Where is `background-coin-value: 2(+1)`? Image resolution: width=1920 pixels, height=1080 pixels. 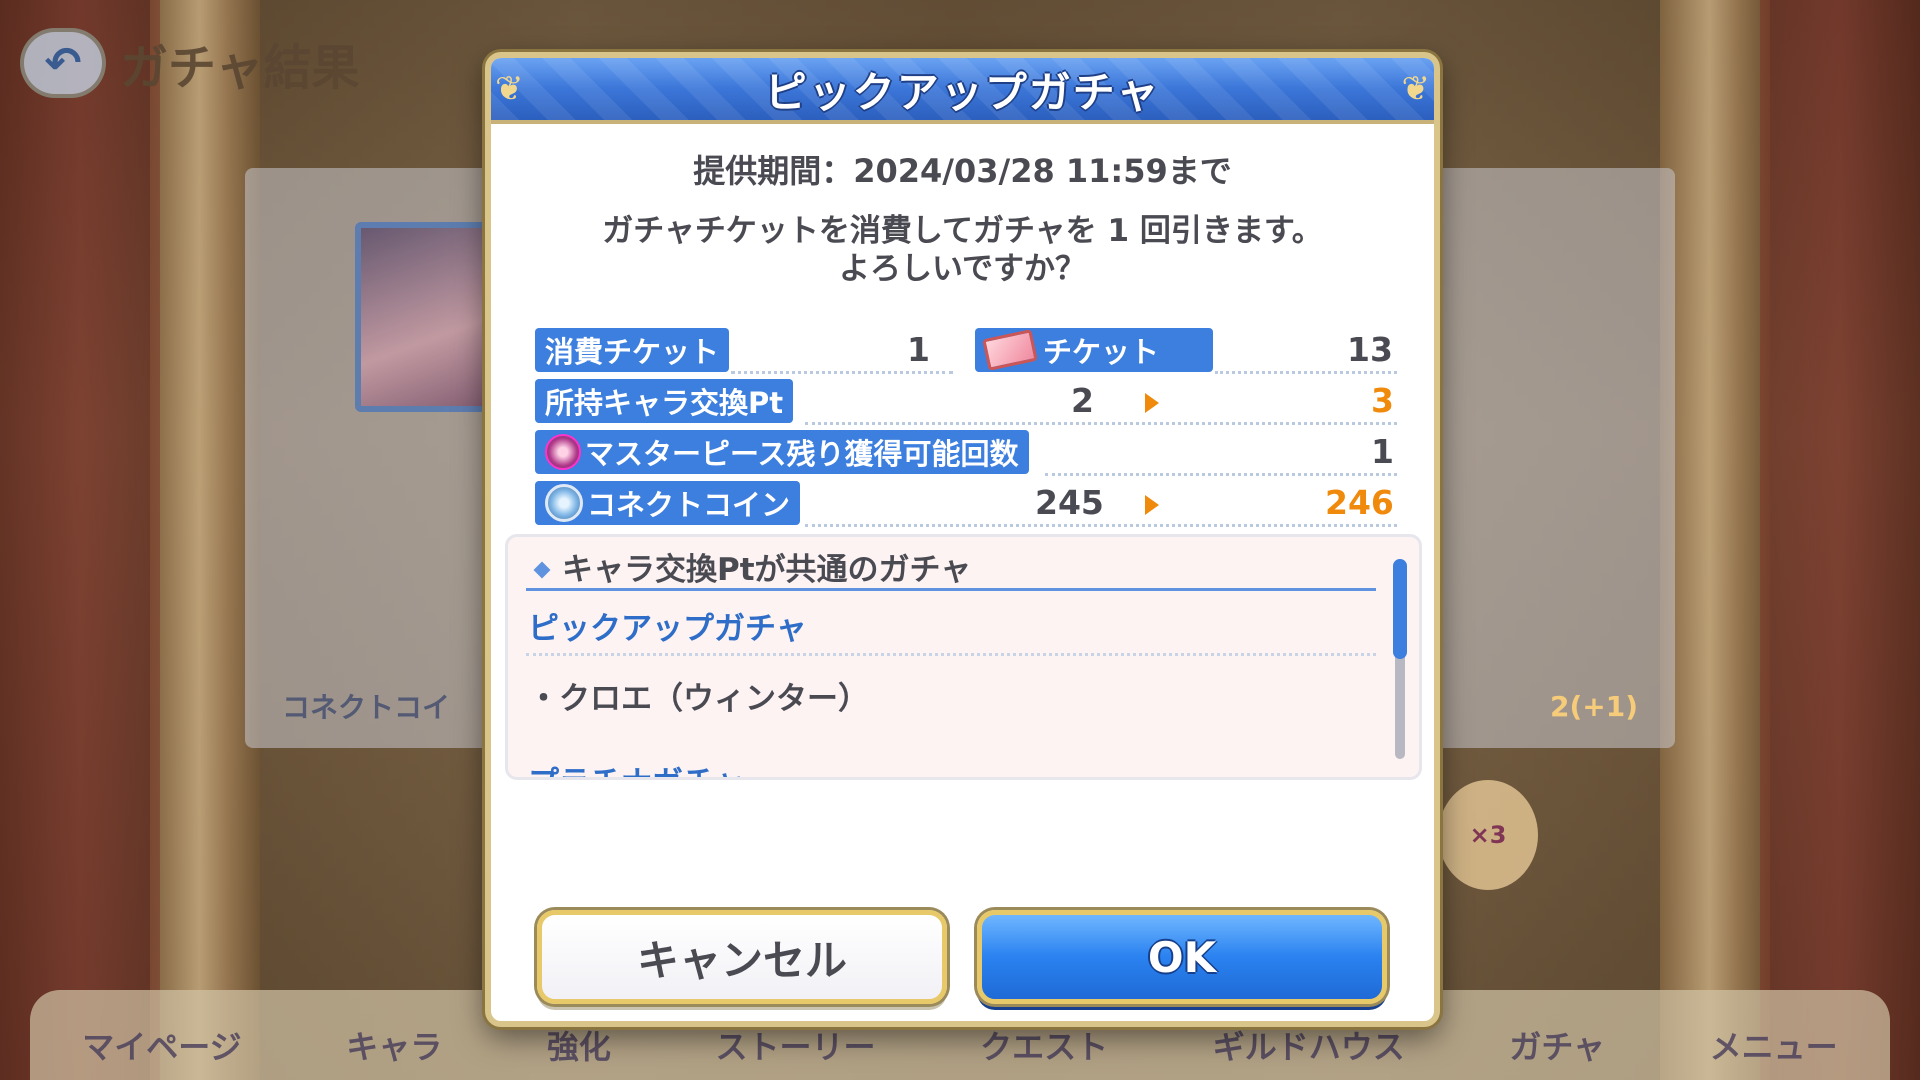
background-coin-value: 2(+1) is located at coordinates (1593, 706).